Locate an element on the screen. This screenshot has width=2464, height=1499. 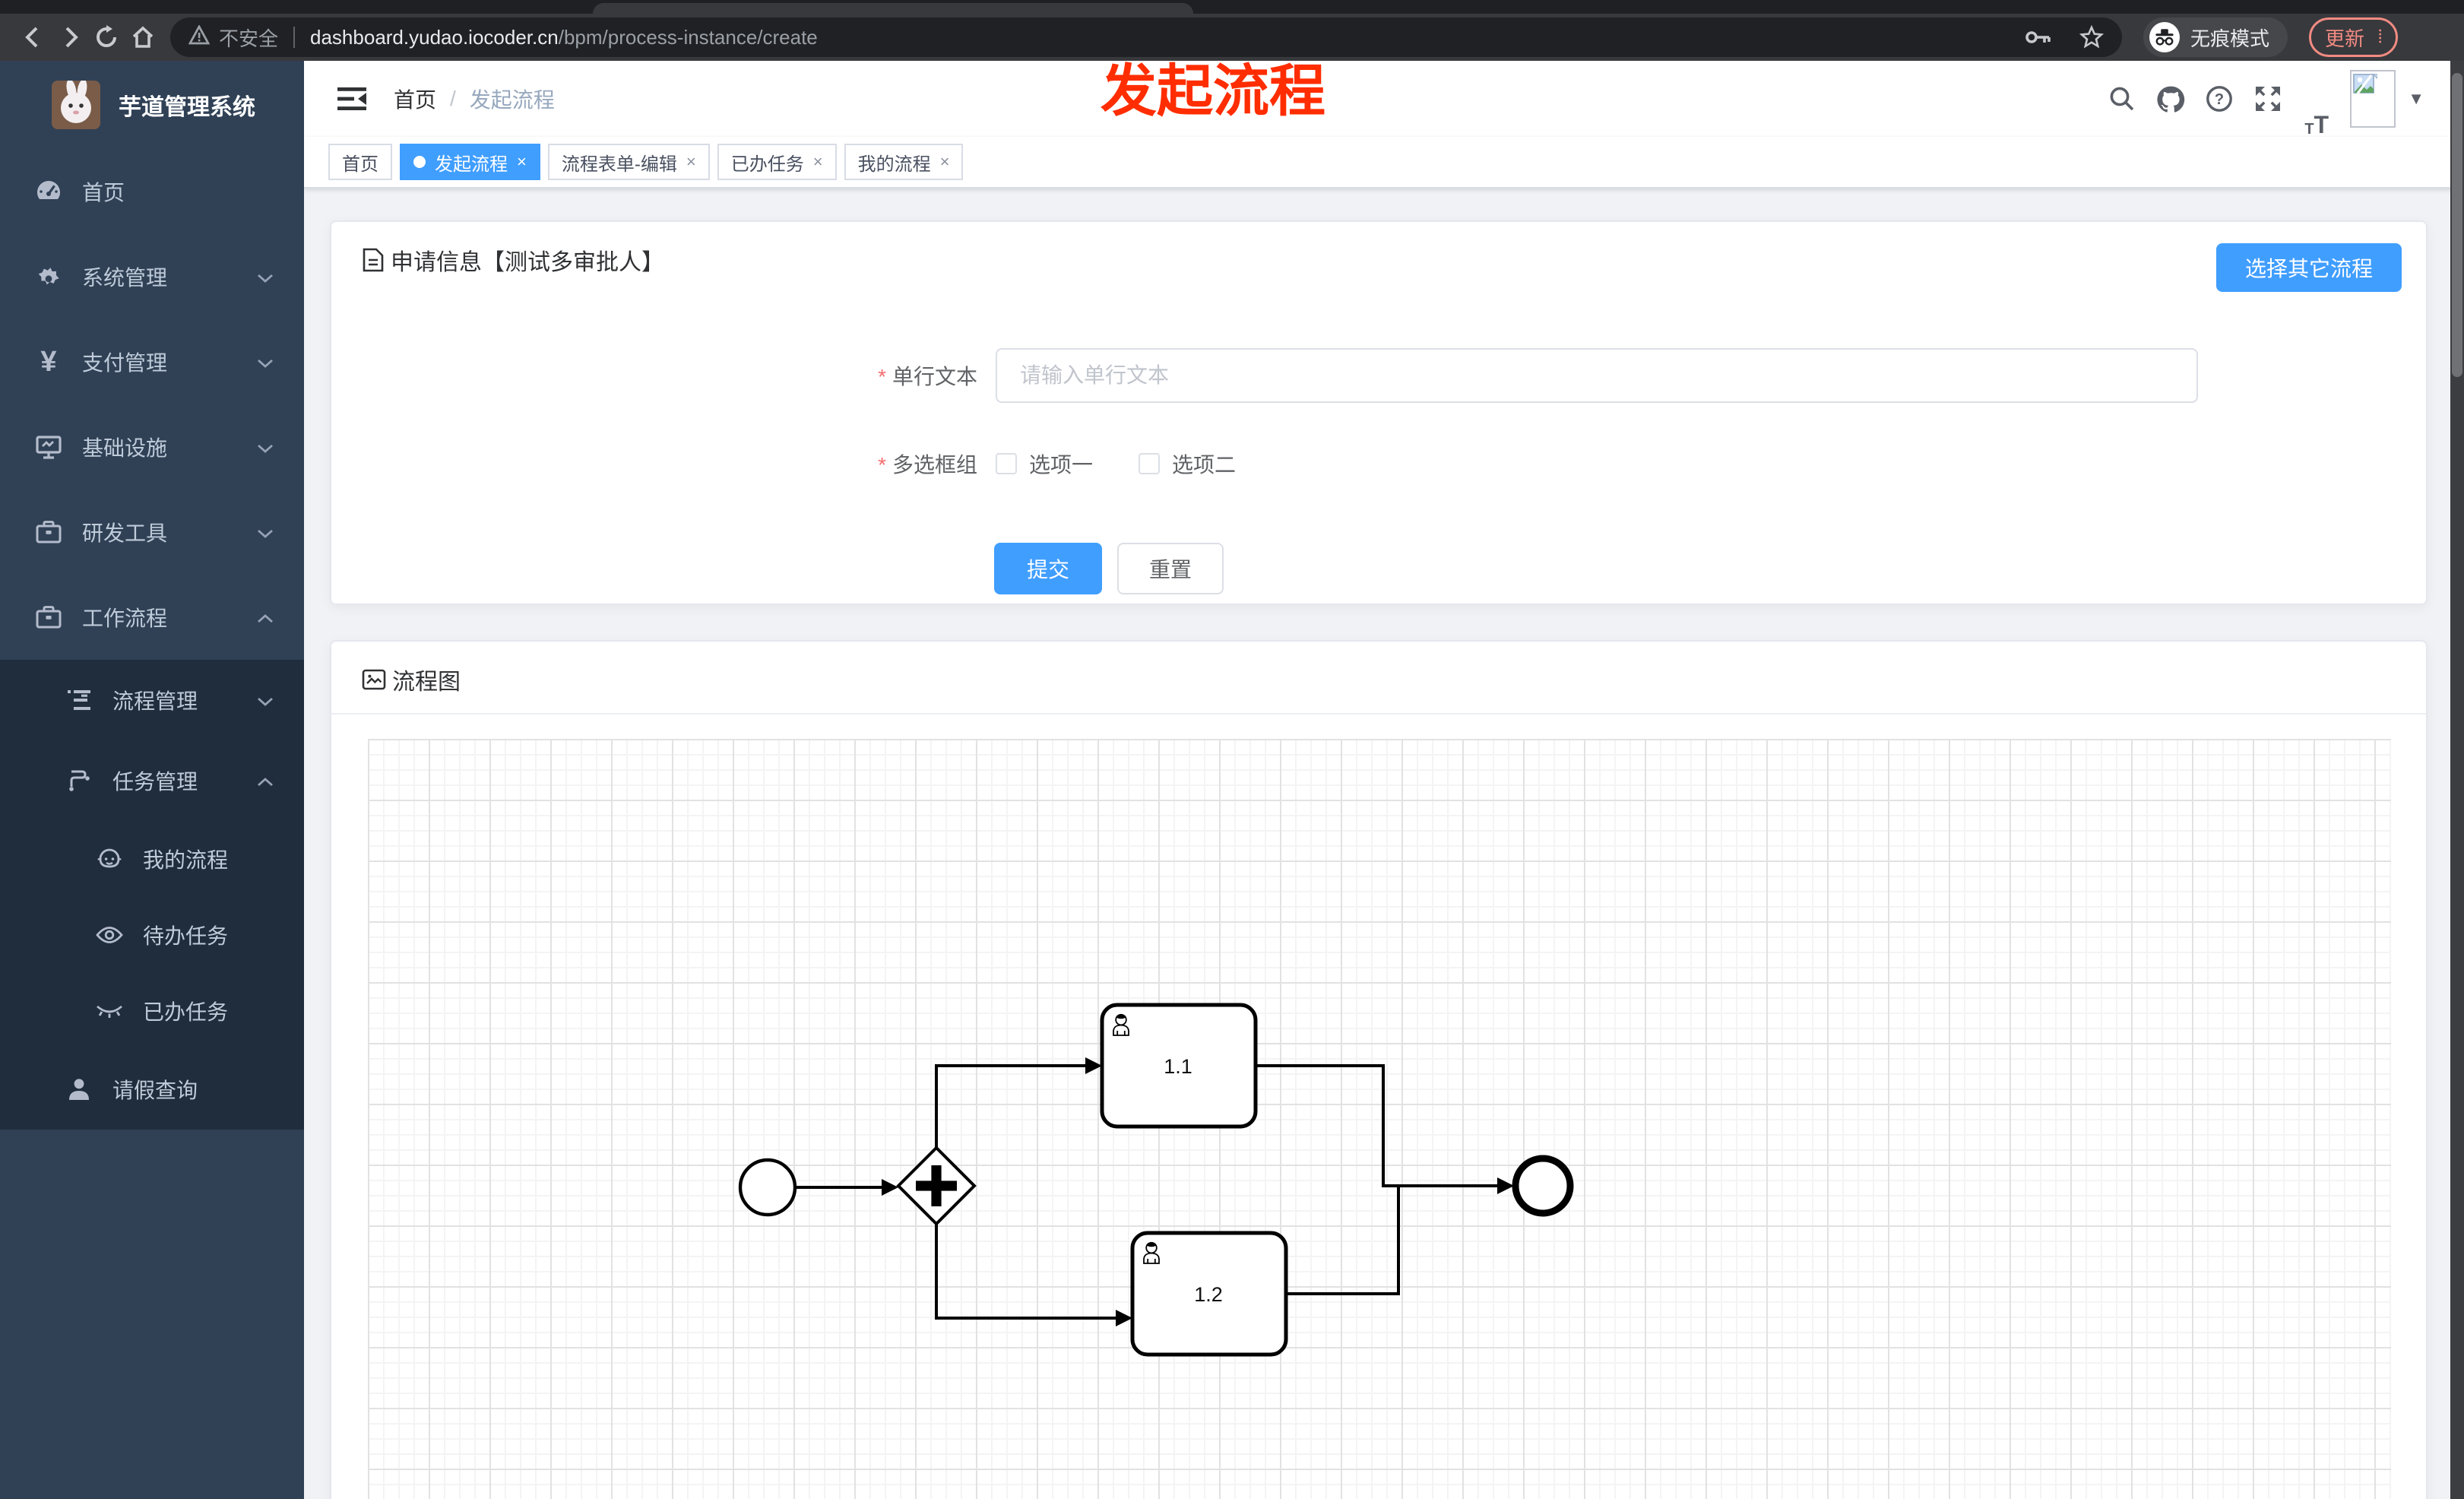
security-label: 不安全 is located at coordinates (248, 38).